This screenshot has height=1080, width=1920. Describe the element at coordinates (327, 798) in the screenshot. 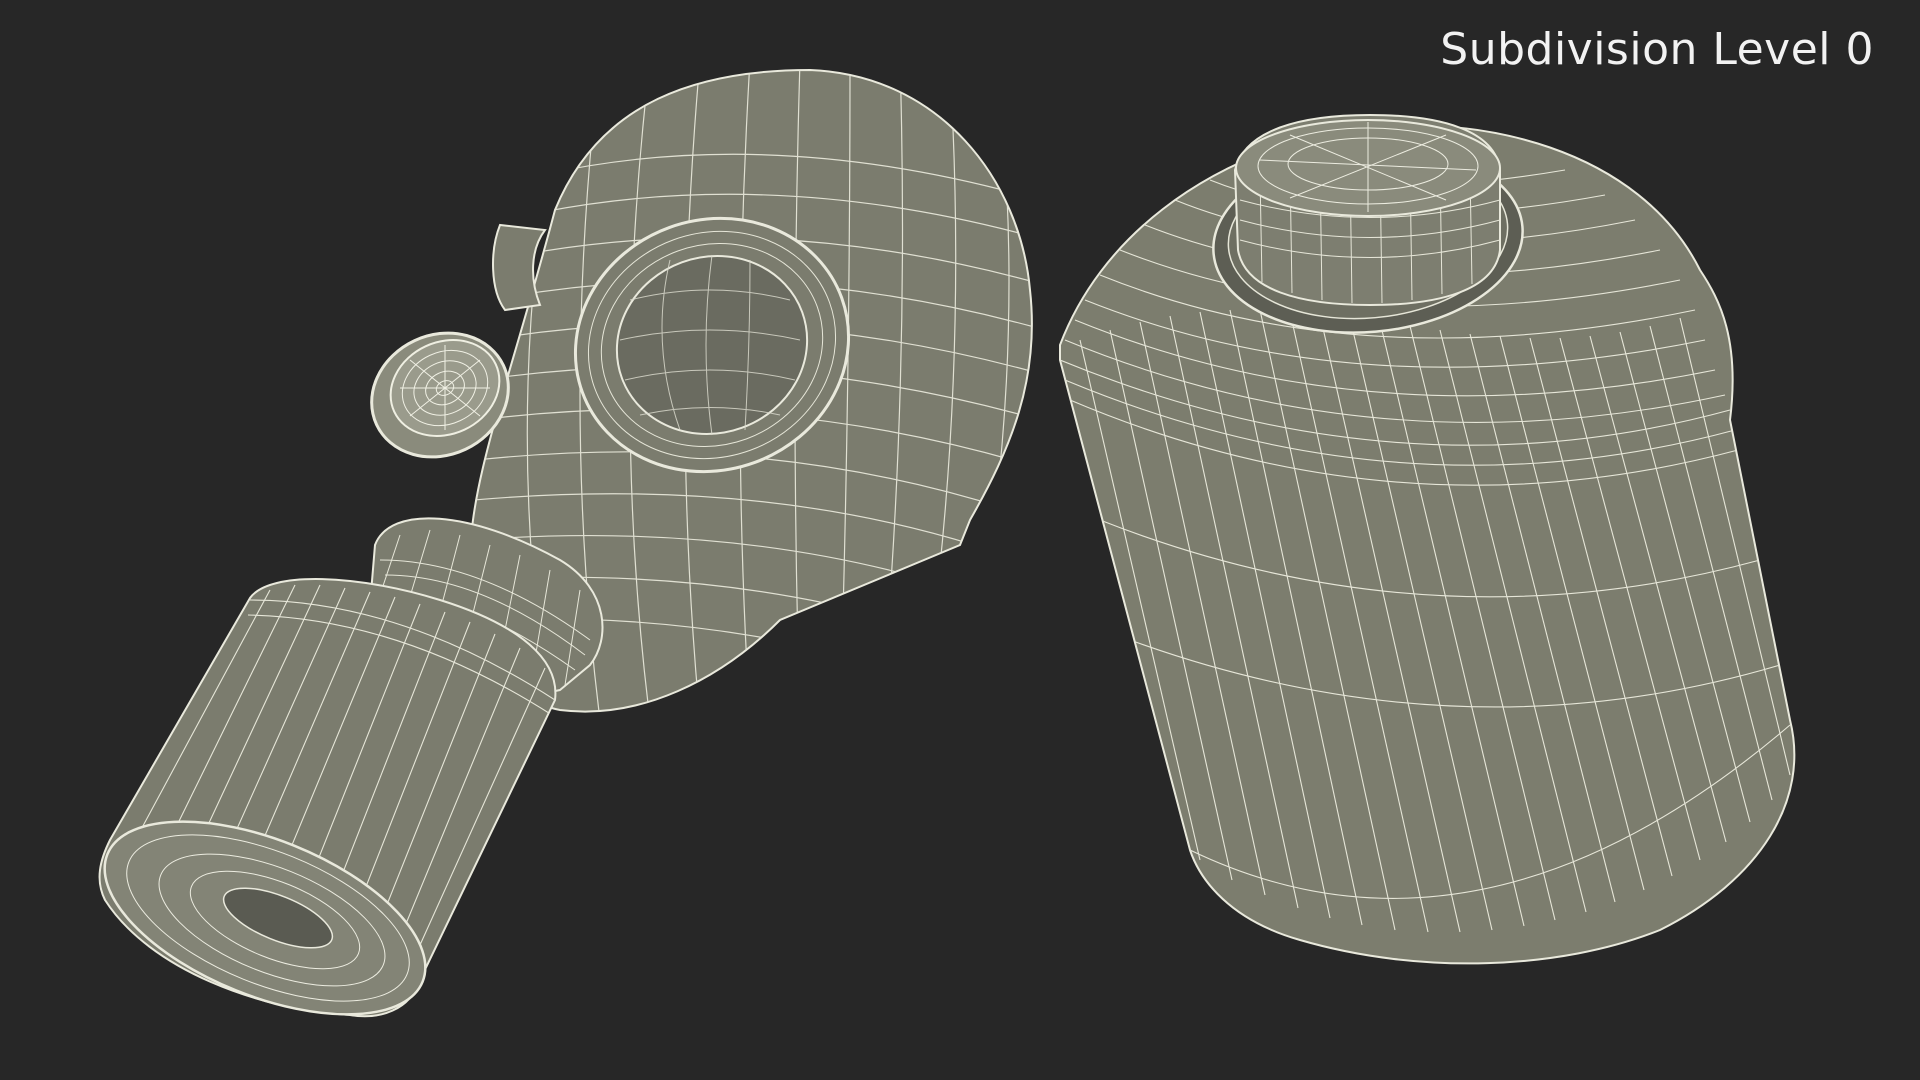

I see `mask-filter-cylinder` at that location.